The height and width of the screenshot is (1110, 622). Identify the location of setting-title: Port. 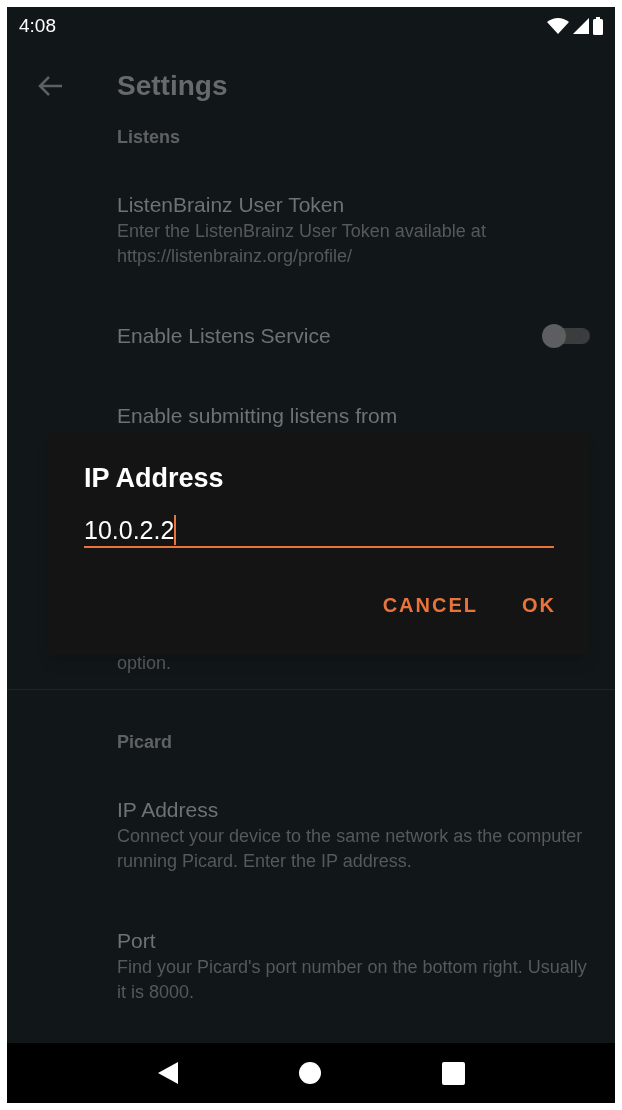
(352, 941).